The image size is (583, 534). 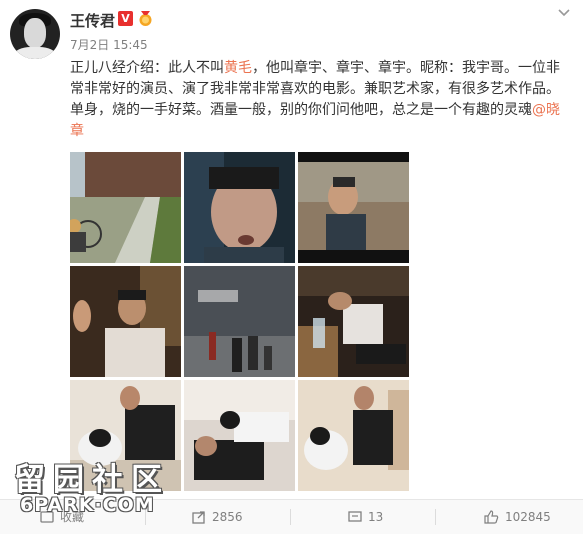 What do you see at coordinates (145, 18) in the screenshot?
I see `medal-icon` at bounding box center [145, 18].